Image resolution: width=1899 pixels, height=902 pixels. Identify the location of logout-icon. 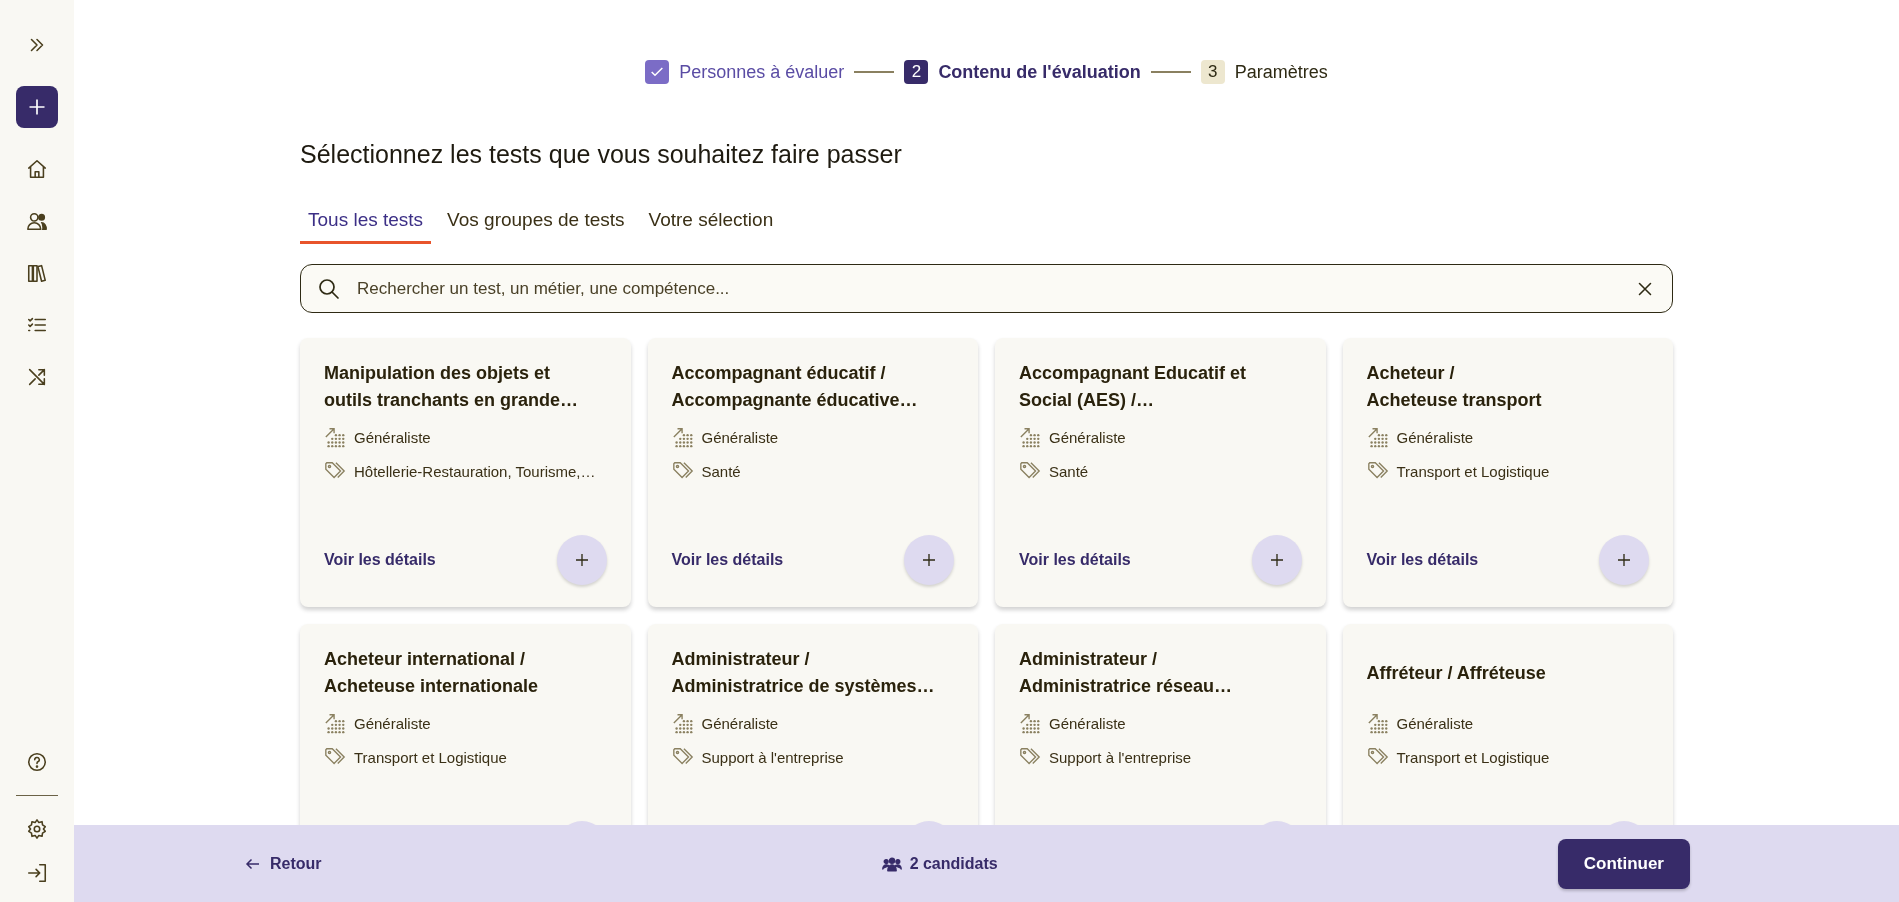
(37, 873).